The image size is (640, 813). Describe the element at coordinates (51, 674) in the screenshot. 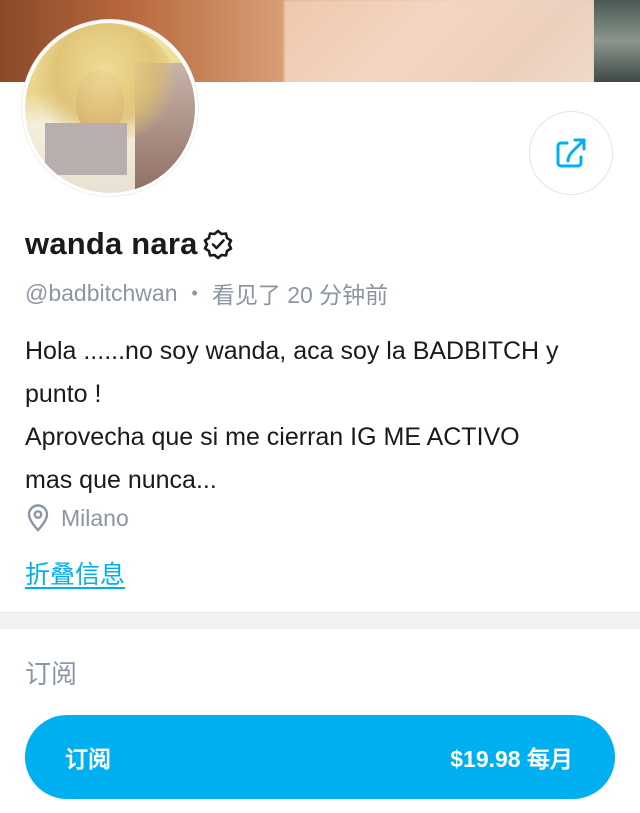

I see `subscription-section-title: 订阅` at that location.